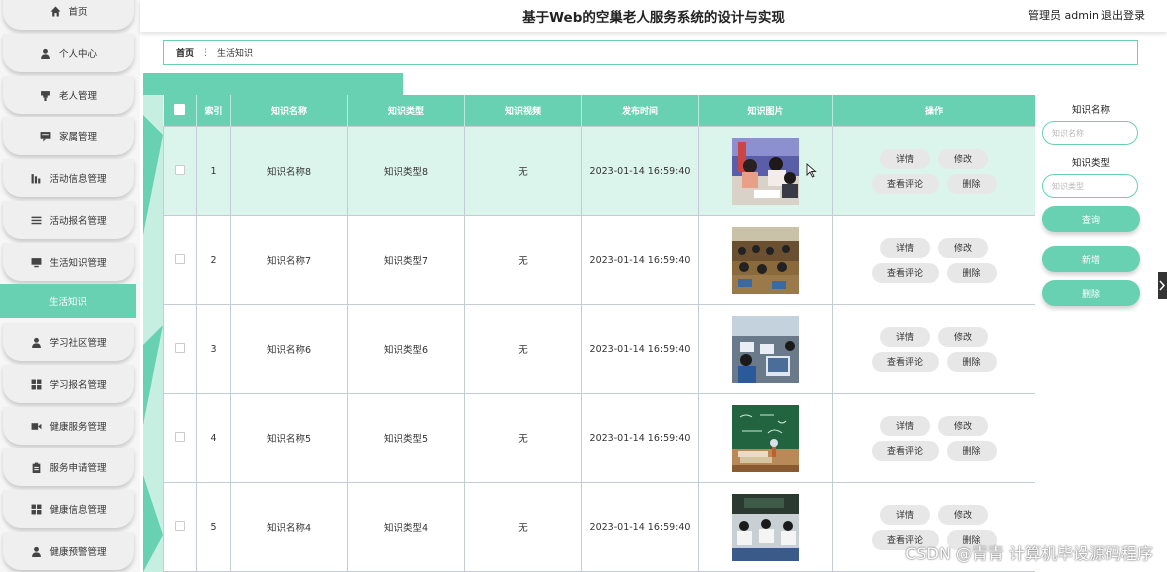 The image size is (1167, 572). Describe the element at coordinates (68, 95) in the screenshot. I see `sidebar-item-elder-management: 老人管理` at that location.